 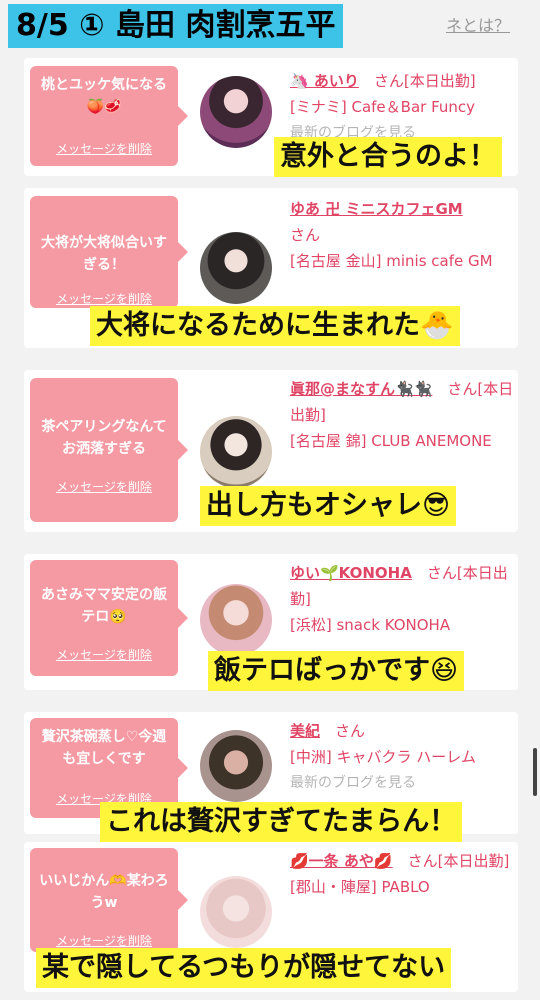 I want to click on shop-link: [中洲] キャバクラ ハーレム, so click(x=402, y=757).